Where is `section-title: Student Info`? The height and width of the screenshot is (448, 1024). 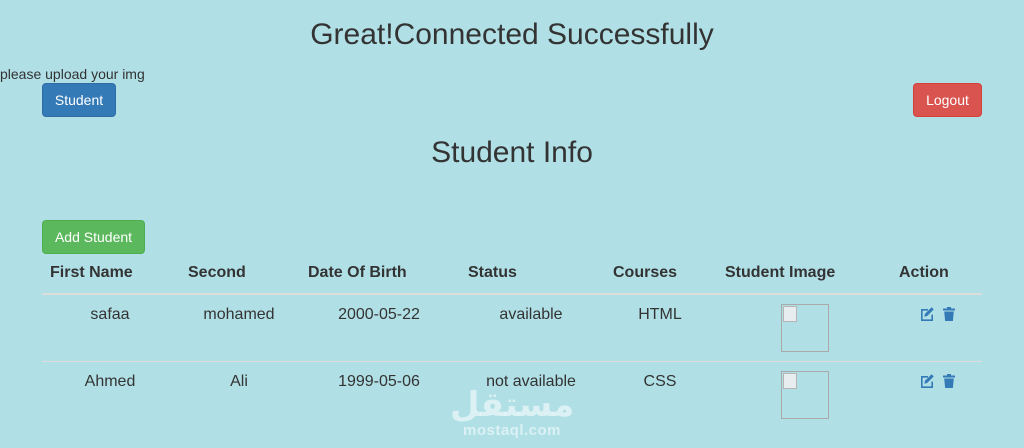 section-title: Student Info is located at coordinates (512, 152).